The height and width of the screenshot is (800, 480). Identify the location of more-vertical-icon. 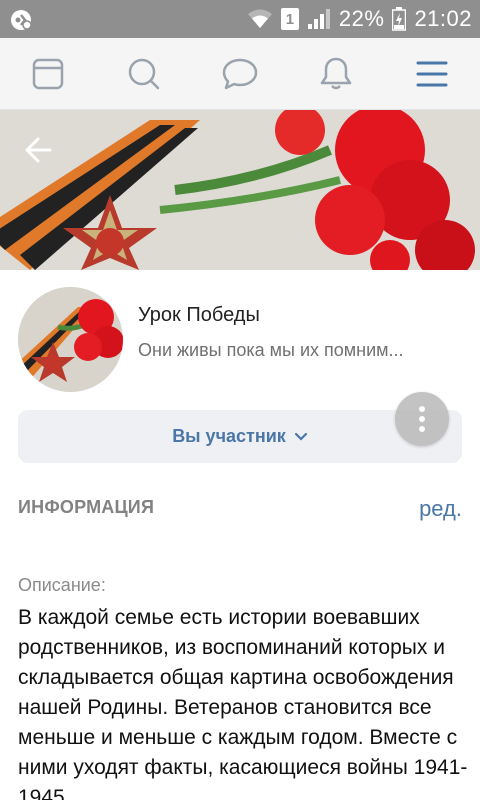
(422, 419).